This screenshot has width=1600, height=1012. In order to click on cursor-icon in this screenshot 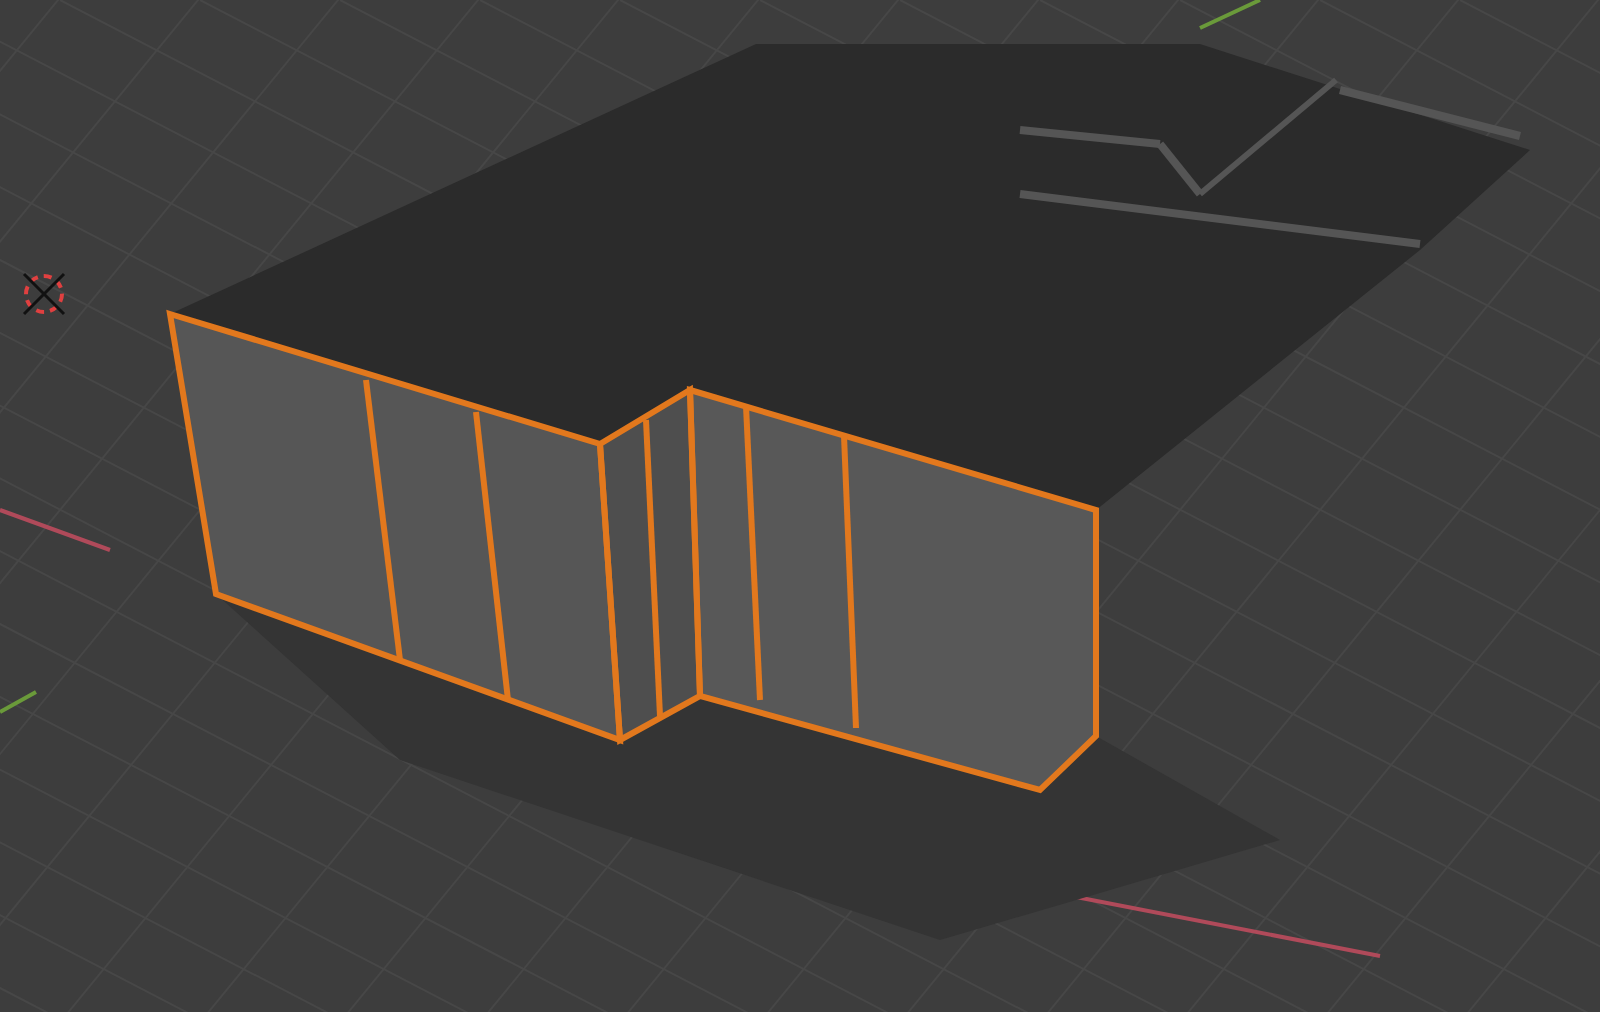, I will do `click(44, 294)`.